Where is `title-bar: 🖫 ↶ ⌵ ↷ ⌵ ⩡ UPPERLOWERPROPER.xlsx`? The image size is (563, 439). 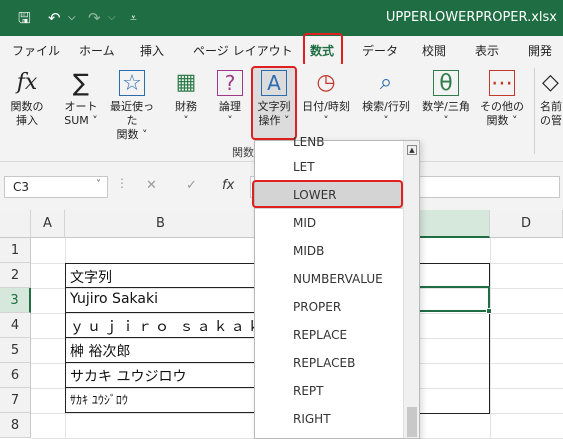 title-bar: 🖫 ↶ ⌵ ↷ ⌵ ⩡ UPPERLOWERPROPER.xlsx is located at coordinates (281, 18).